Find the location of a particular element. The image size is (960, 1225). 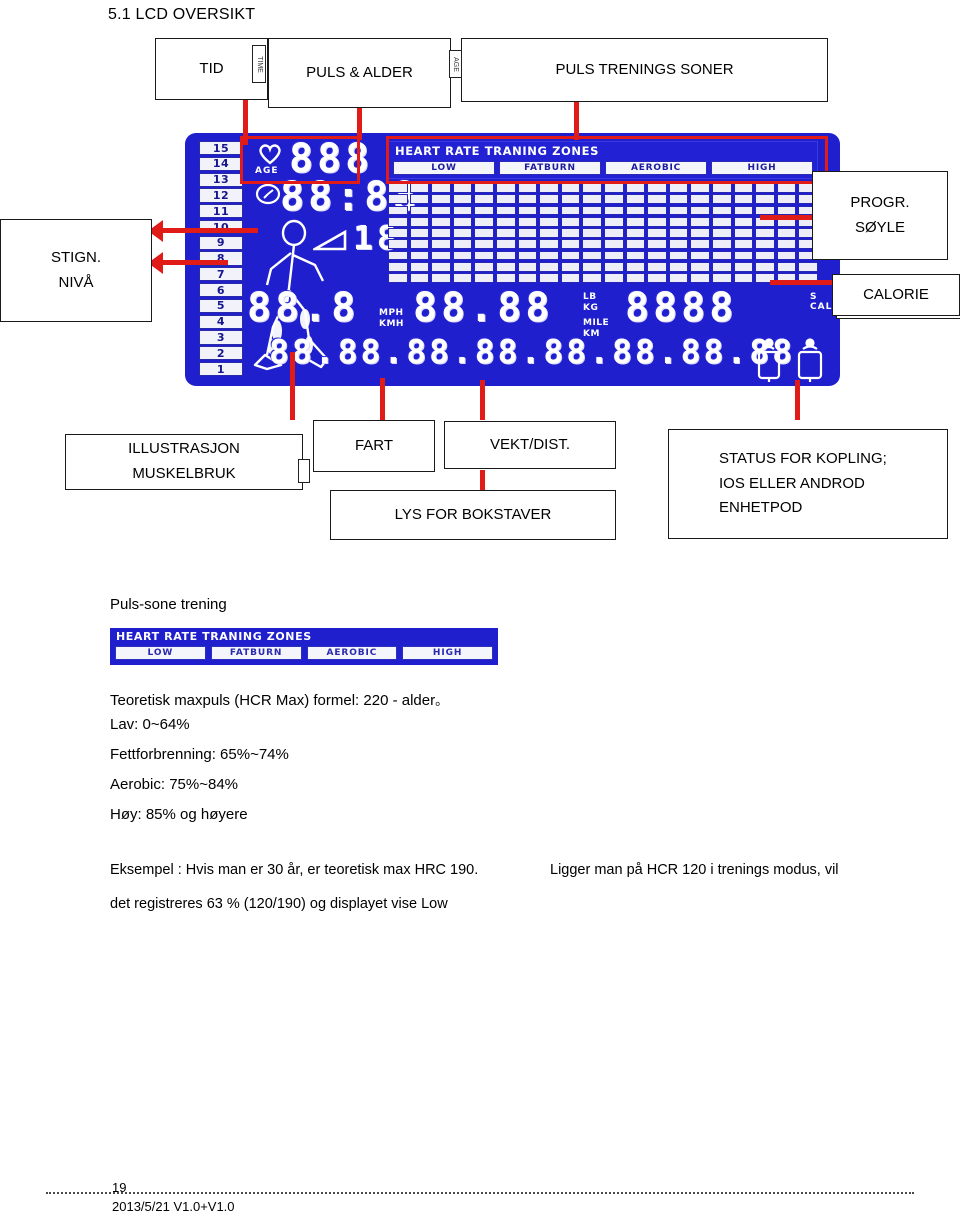

level-item: 15 is located at coordinates (221, 148).